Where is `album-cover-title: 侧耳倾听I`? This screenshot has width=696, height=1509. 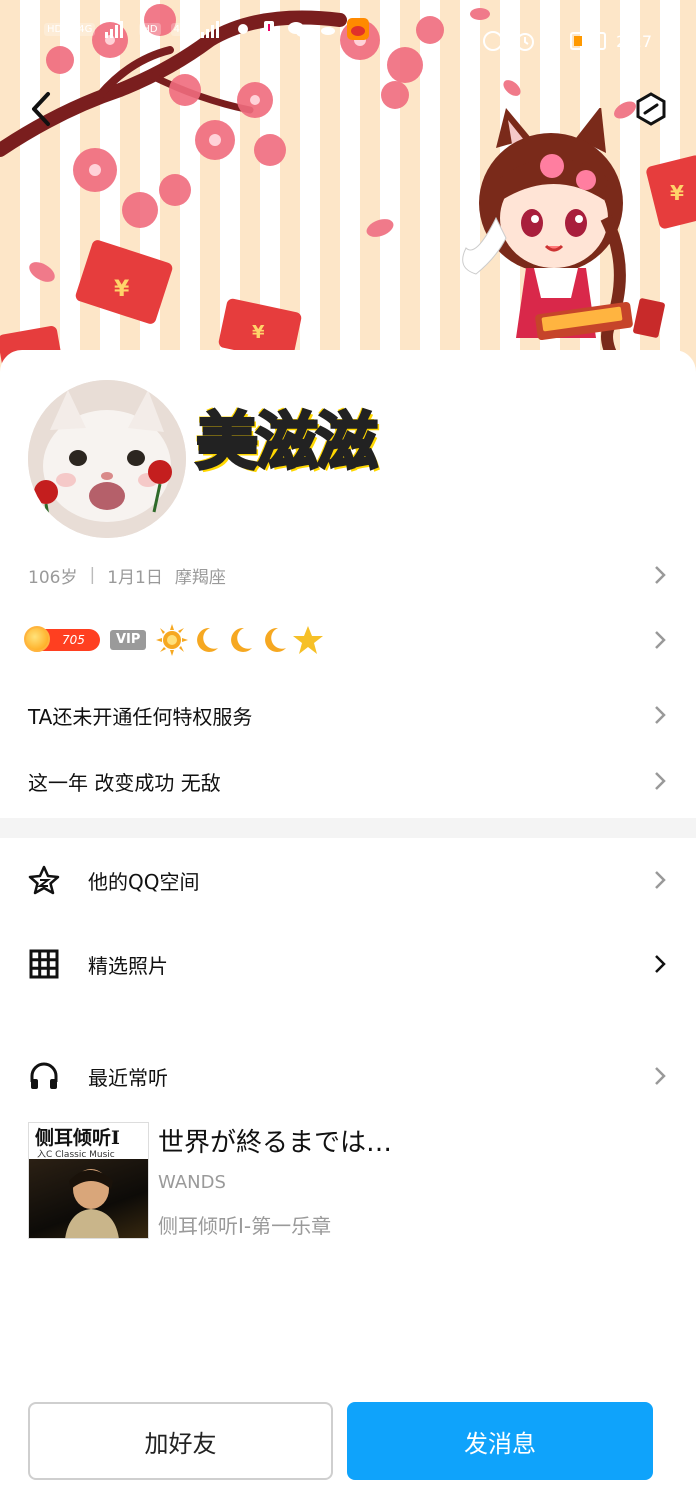
album-cover-title: 侧耳倾听I is located at coordinates (77, 1138).